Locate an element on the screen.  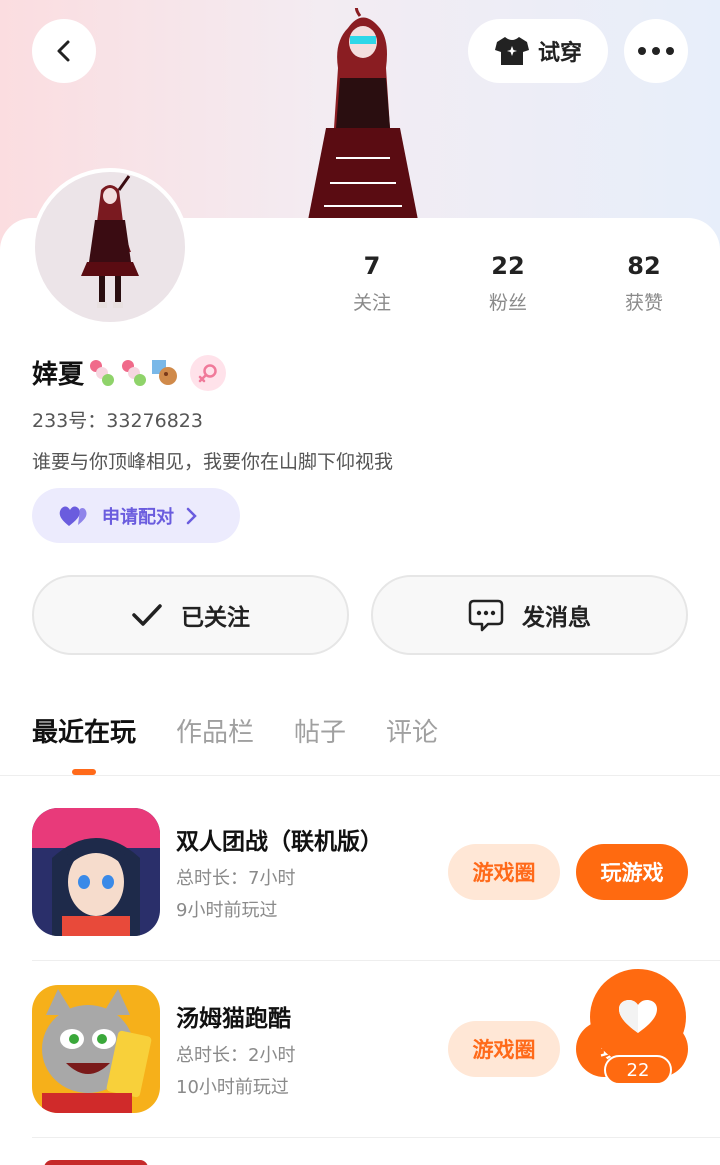
stat-value: 7 is located at coordinates (372, 266).